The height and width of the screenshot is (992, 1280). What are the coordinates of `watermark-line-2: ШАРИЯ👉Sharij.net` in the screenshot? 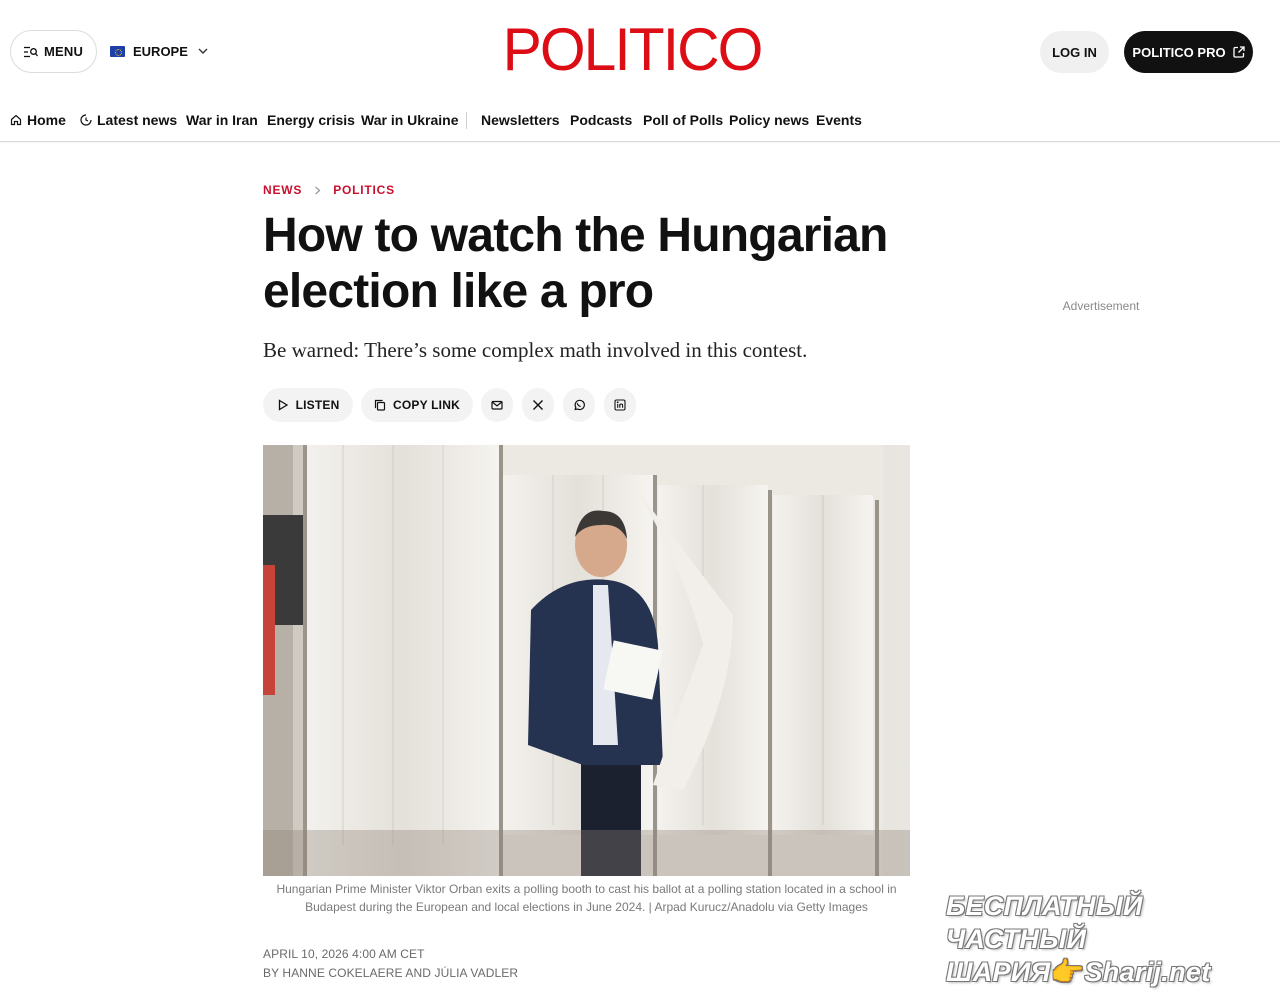 It's located at (1101, 972).